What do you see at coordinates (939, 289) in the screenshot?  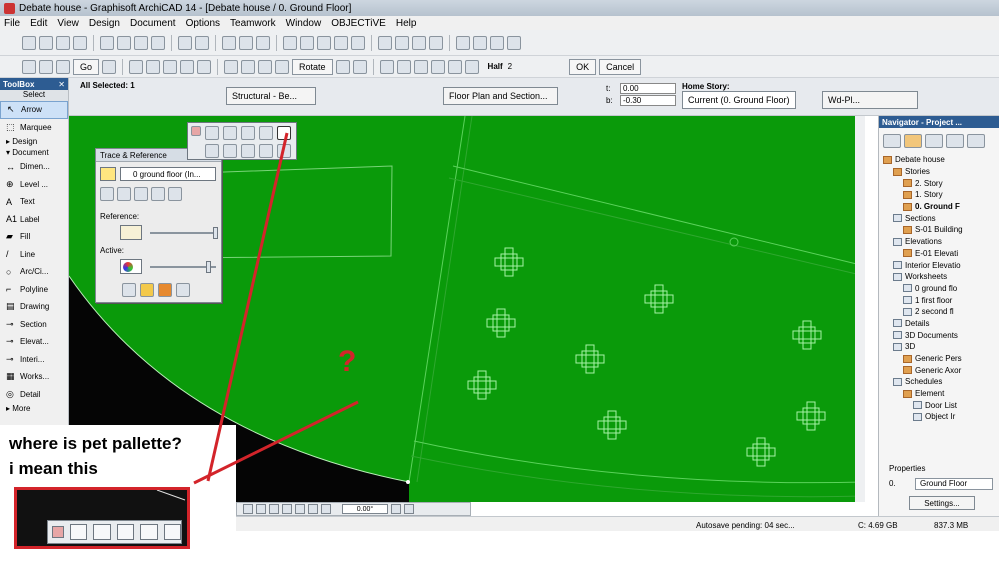 I see `tree-item: 0 ground flo` at bounding box center [939, 289].